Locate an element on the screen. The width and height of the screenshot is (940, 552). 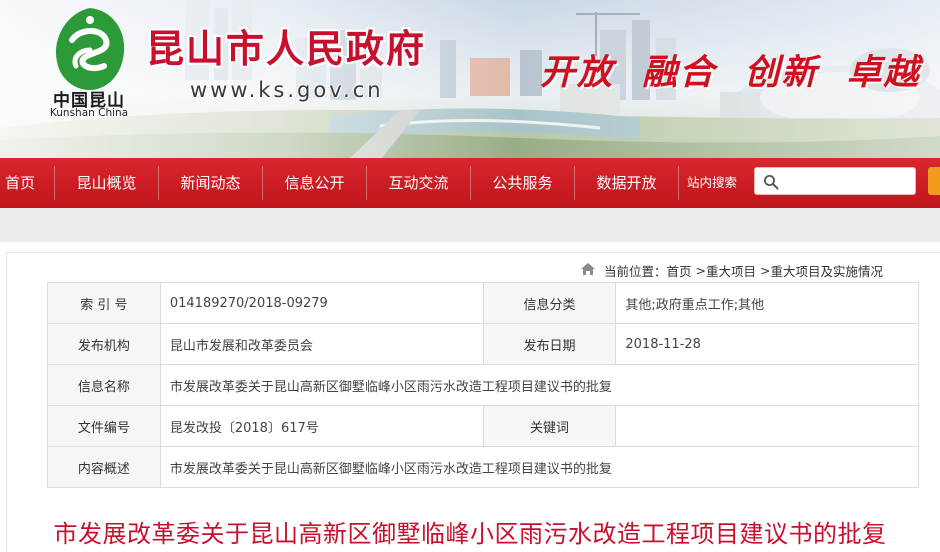
breadcrumb-link-home: 首页 is located at coordinates (679, 271).